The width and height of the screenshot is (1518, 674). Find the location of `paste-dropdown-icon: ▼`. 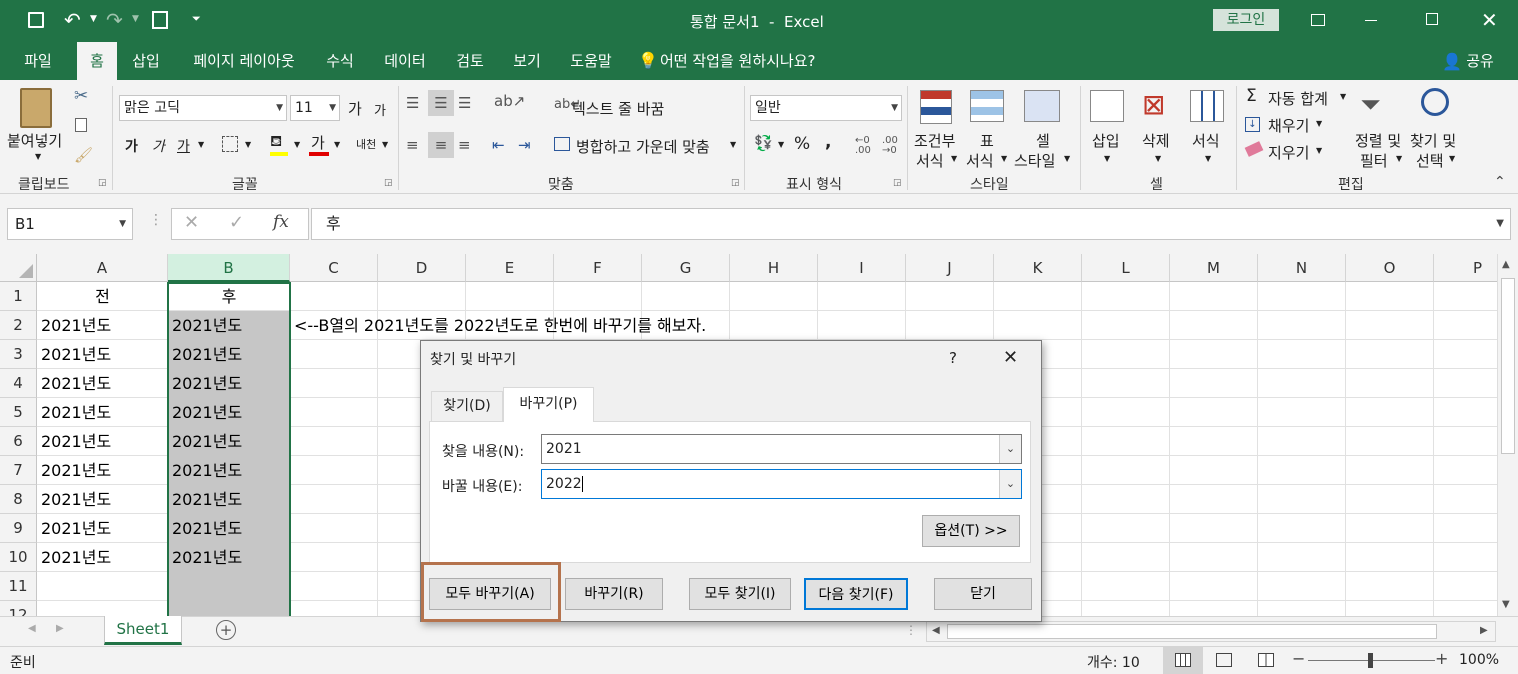

paste-dropdown-icon: ▼ is located at coordinates (38, 156).